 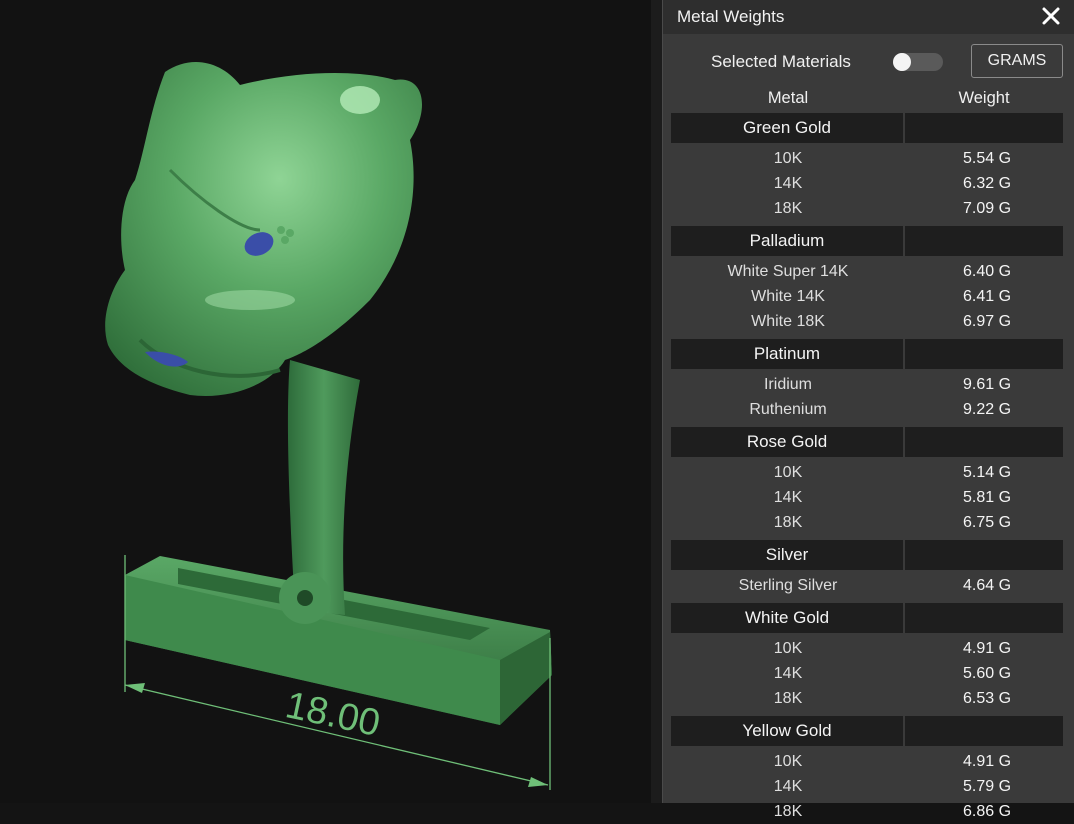 What do you see at coordinates (987, 296) in the screenshot?
I see `weight-cell: 6.41 G` at bounding box center [987, 296].